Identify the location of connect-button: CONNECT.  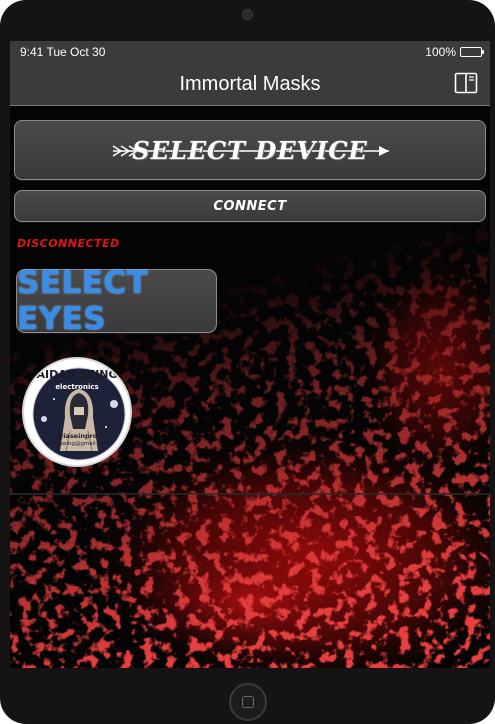
(250, 206).